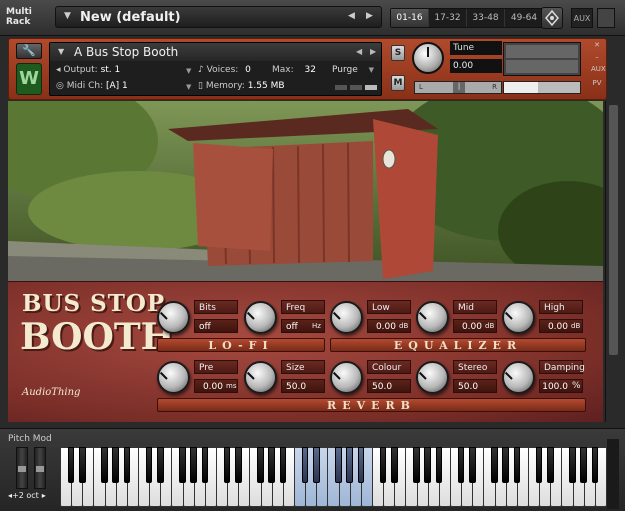  What do you see at coordinates (44, 495) in the screenshot?
I see `octave-up-icon: ▸` at bounding box center [44, 495].